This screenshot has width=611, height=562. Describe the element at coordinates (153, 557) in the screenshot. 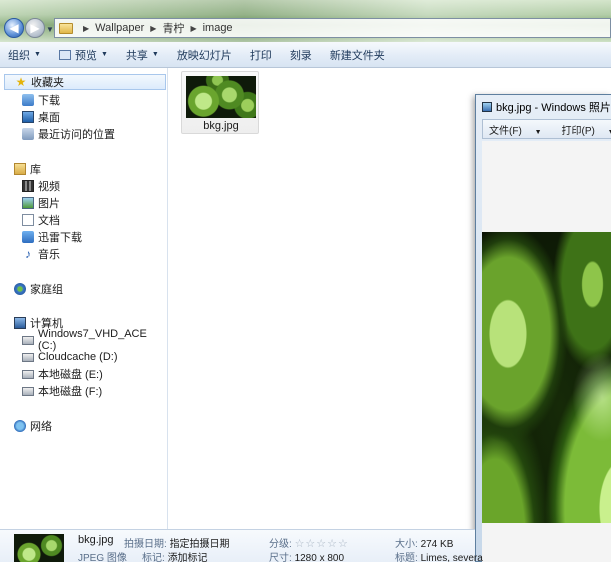

I see `details-tags-label: 标记:` at that location.